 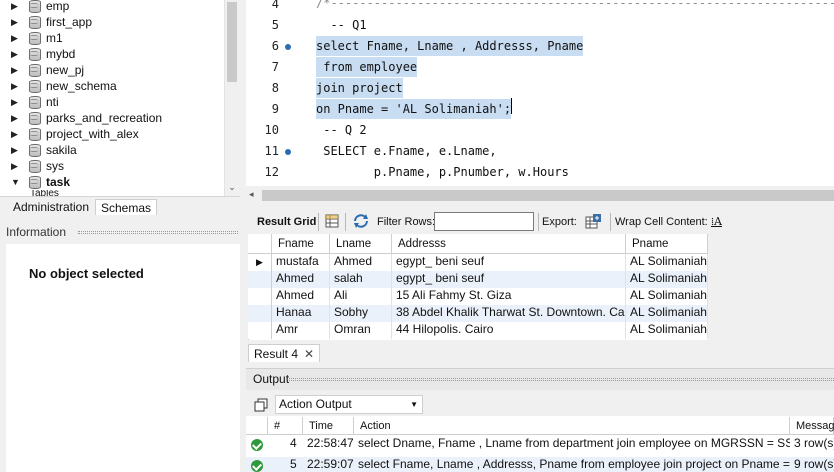 I want to click on table-cell: Sobhy, so click(x=361, y=313).